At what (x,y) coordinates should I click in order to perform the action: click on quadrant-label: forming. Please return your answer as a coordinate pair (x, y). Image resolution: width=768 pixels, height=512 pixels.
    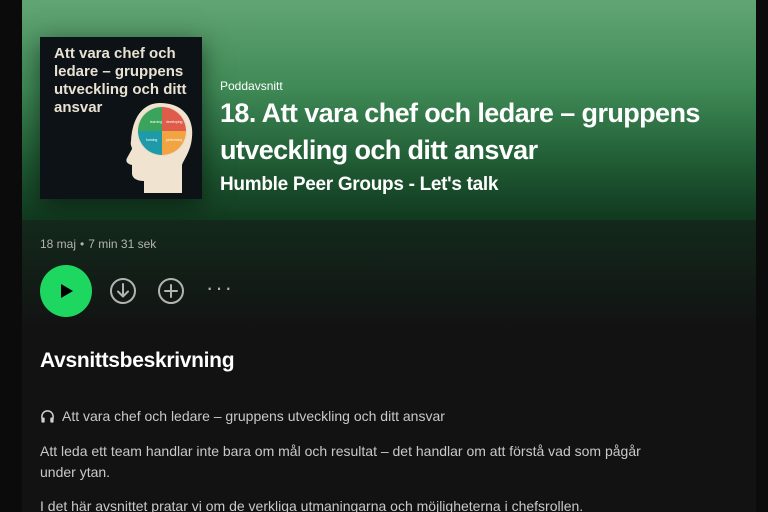
    Looking at the image, I should click on (151, 140).